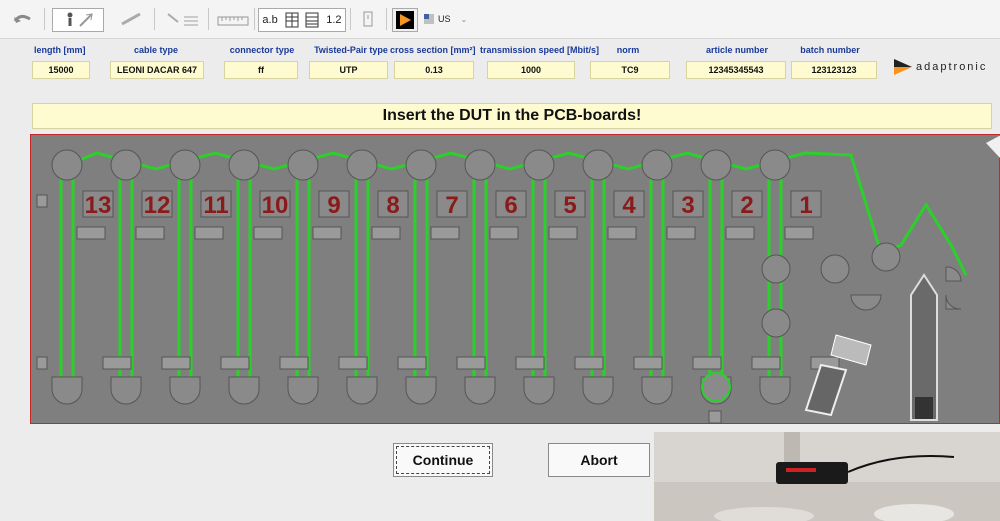 This screenshot has width=1000, height=521. What do you see at coordinates (805, 205) in the screenshot?
I see `slot-number: 1` at bounding box center [805, 205].